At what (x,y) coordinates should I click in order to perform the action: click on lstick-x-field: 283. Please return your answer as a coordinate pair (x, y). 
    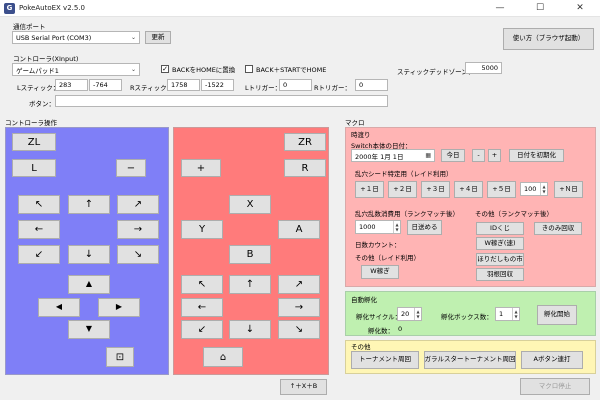
    Looking at the image, I should click on (71, 85).